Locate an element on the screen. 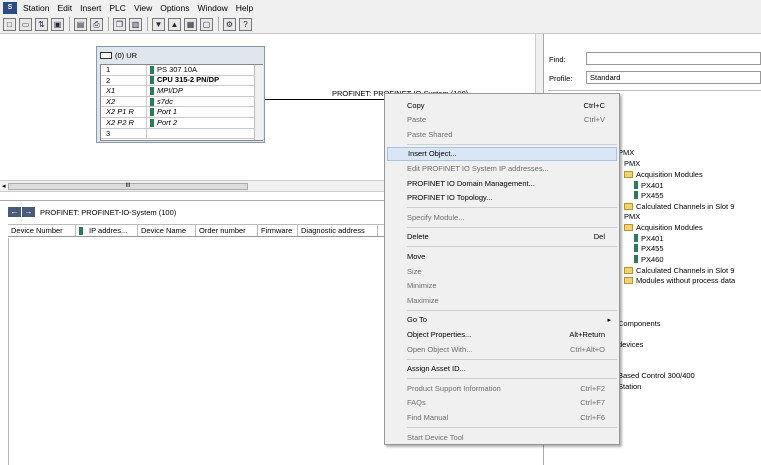 Image resolution: width=761 pixels, height=465 pixels. scroll-thumb: III is located at coordinates (128, 186).